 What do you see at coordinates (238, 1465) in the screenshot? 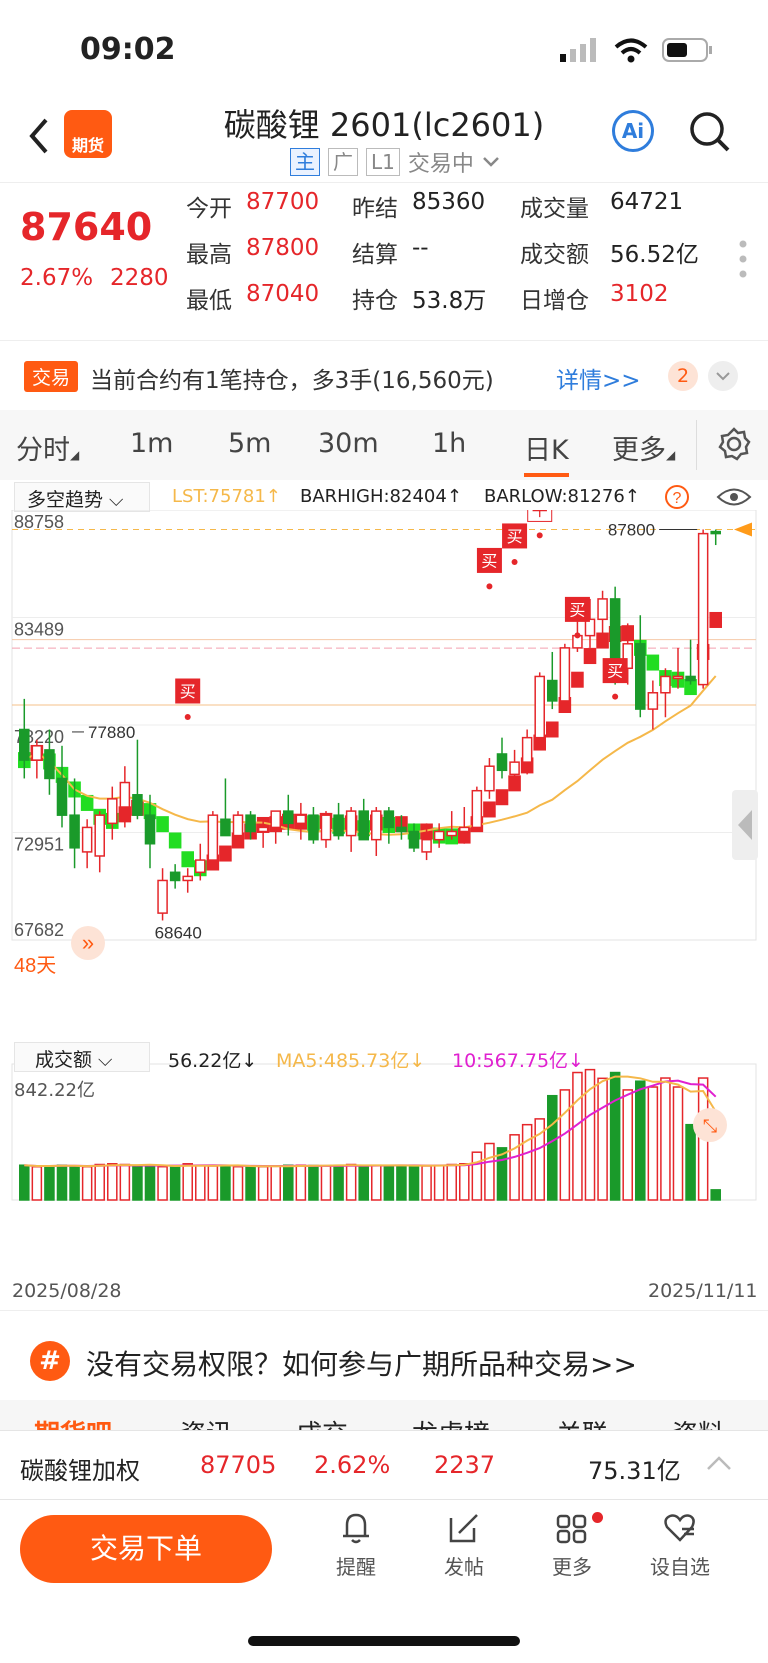
I see `weighted-price: 87705` at bounding box center [238, 1465].